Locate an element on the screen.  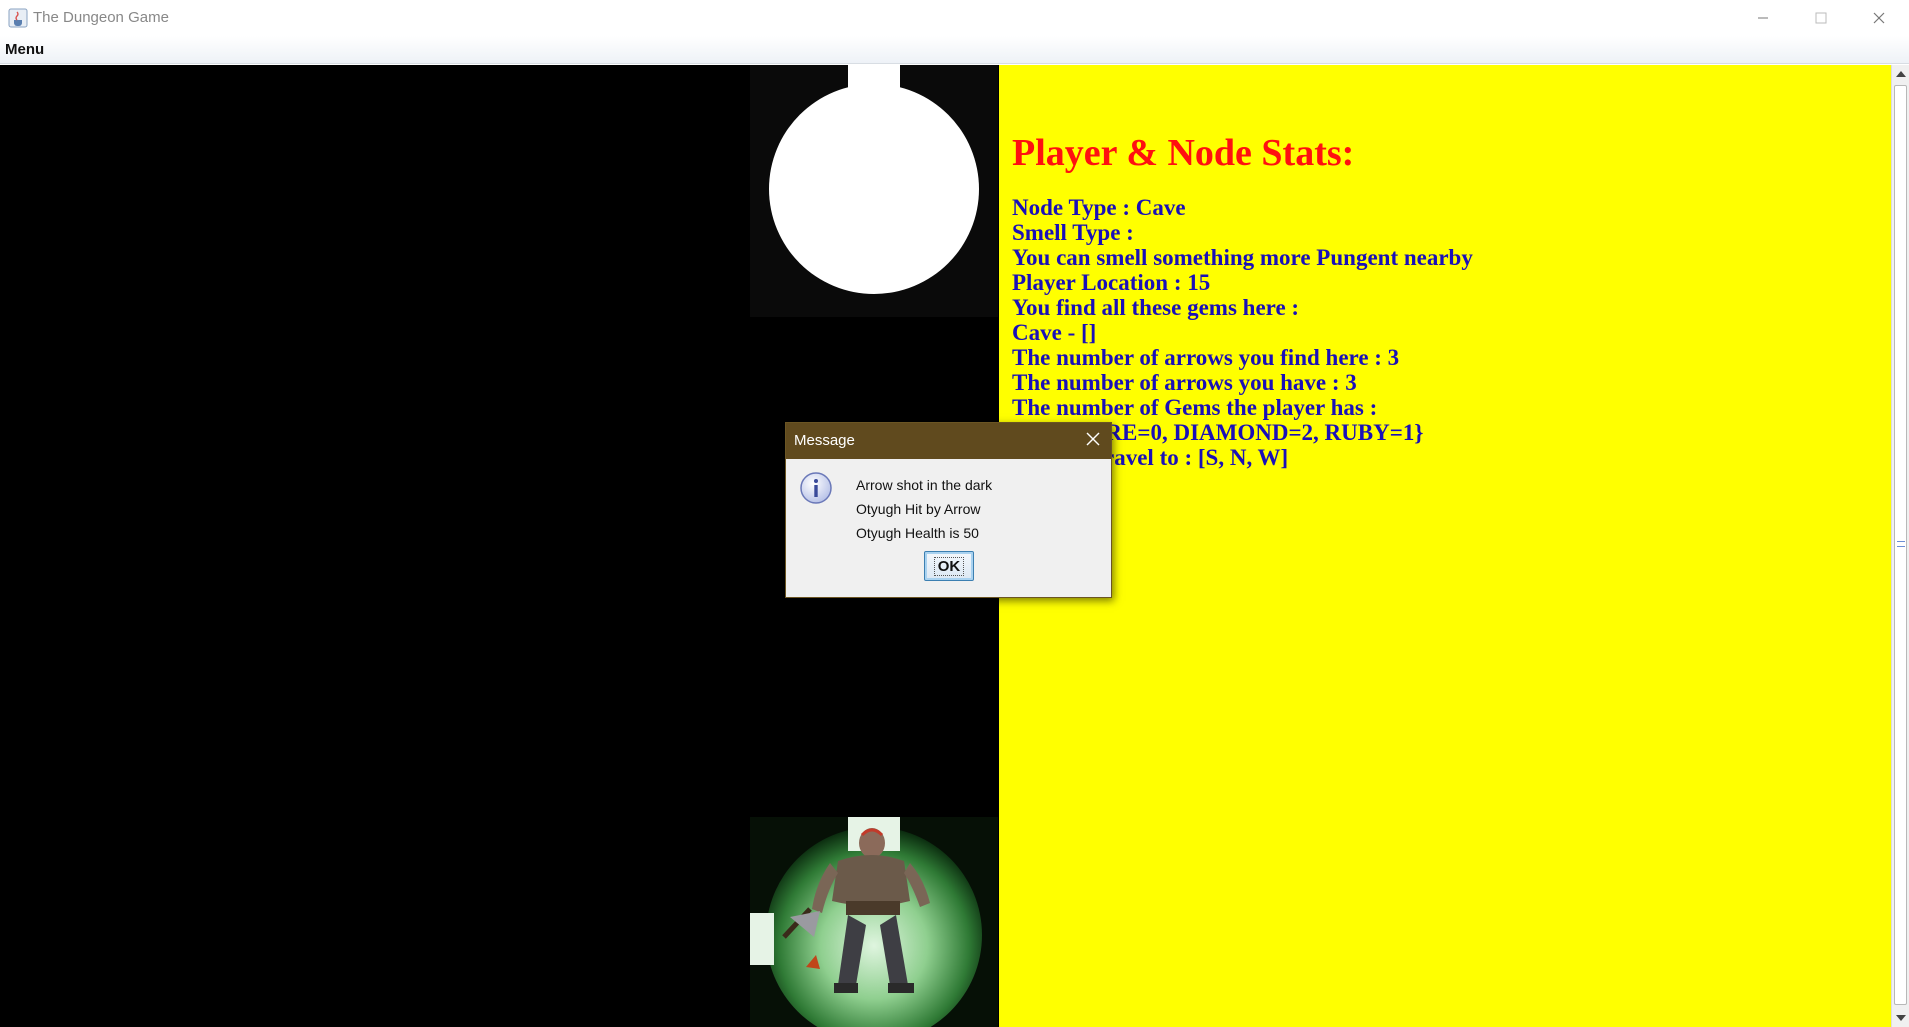
stat-player-gems-label: The number of Gems the player has : is located at coordinates (1195, 407).